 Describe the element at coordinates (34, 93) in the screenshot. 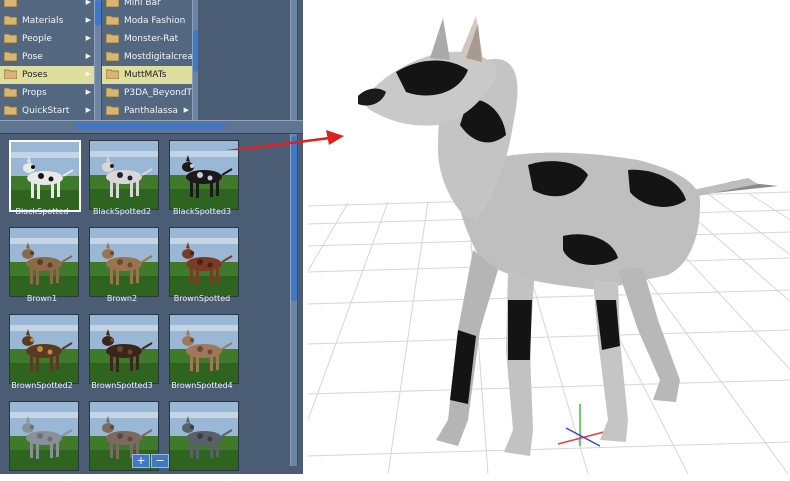

I see `item-label: Props` at that location.